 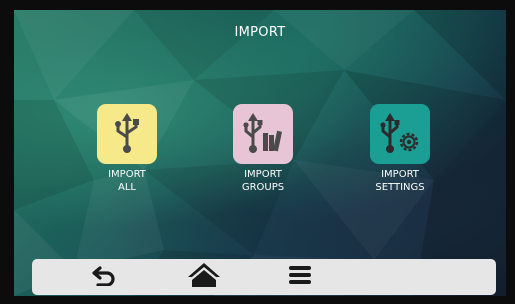 I want to click on back-arrow-icon, so click(x=104, y=277).